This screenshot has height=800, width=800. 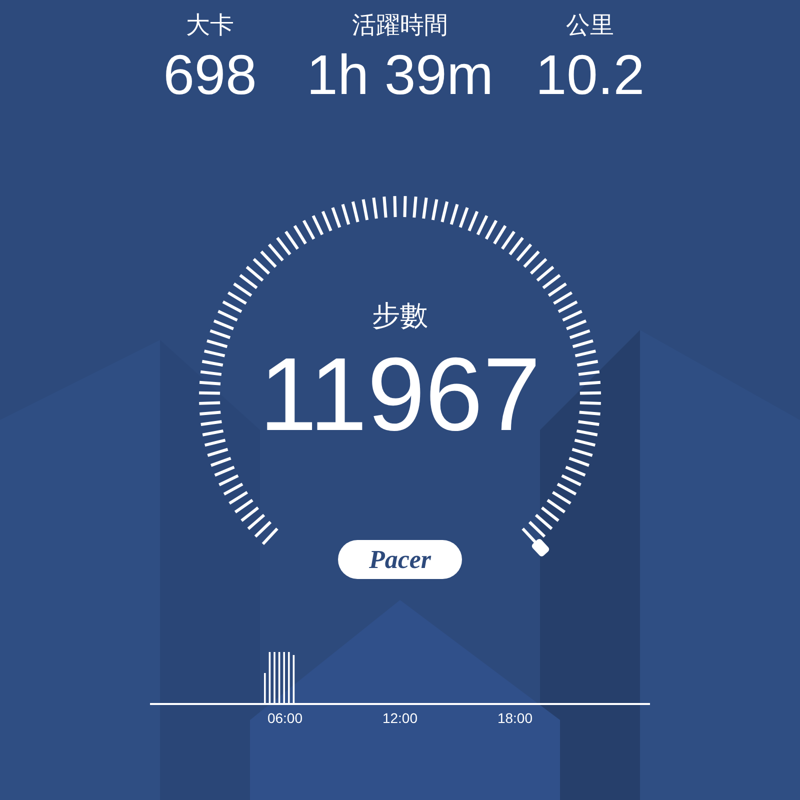 What do you see at coordinates (210, 75) in the screenshot?
I see `stat-value: 698` at bounding box center [210, 75].